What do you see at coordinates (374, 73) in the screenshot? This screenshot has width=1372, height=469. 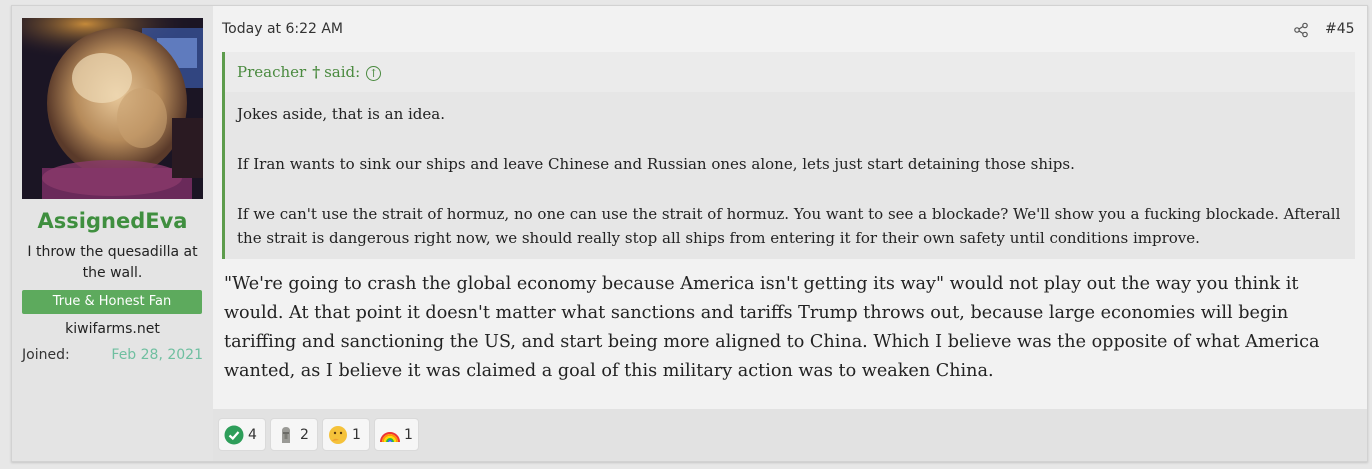 I see `arrow-up-circle-icon: ↑` at bounding box center [374, 73].